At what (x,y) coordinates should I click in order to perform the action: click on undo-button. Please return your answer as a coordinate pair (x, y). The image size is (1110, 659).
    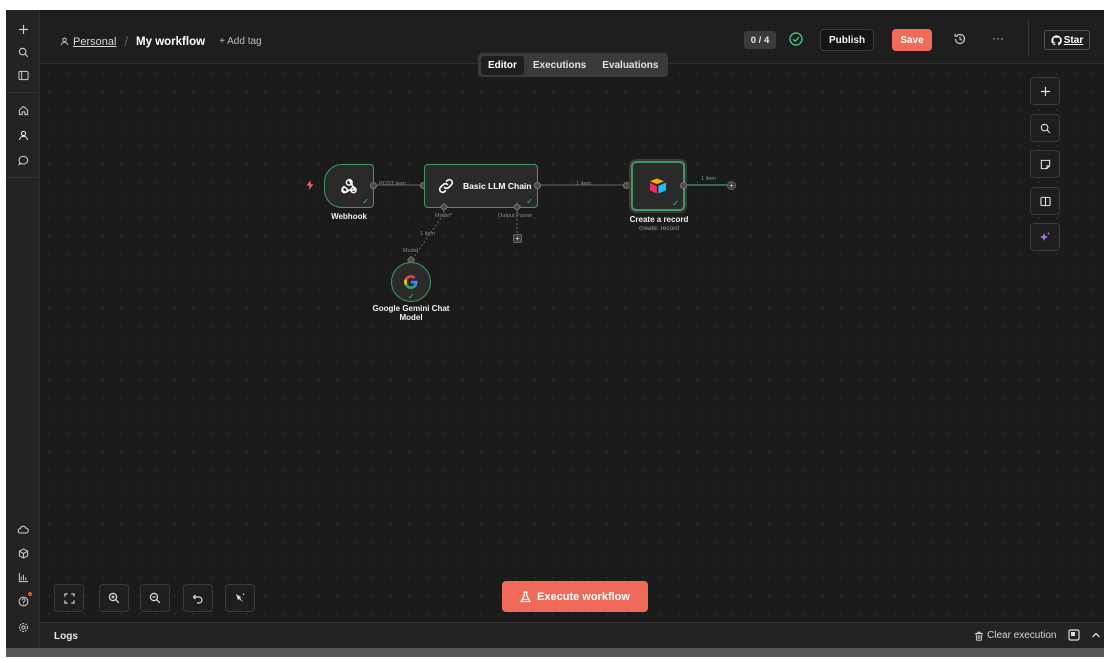
    Looking at the image, I should click on (198, 598).